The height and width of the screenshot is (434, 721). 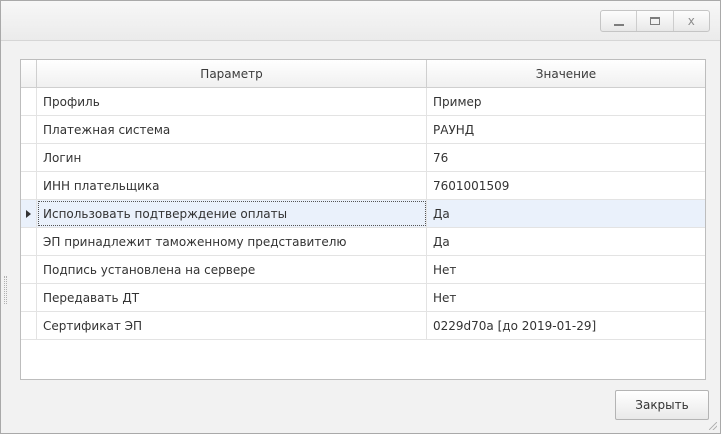 I want to click on param-cell: ЭП принадлежит таможенному представителю, so click(x=232, y=241).